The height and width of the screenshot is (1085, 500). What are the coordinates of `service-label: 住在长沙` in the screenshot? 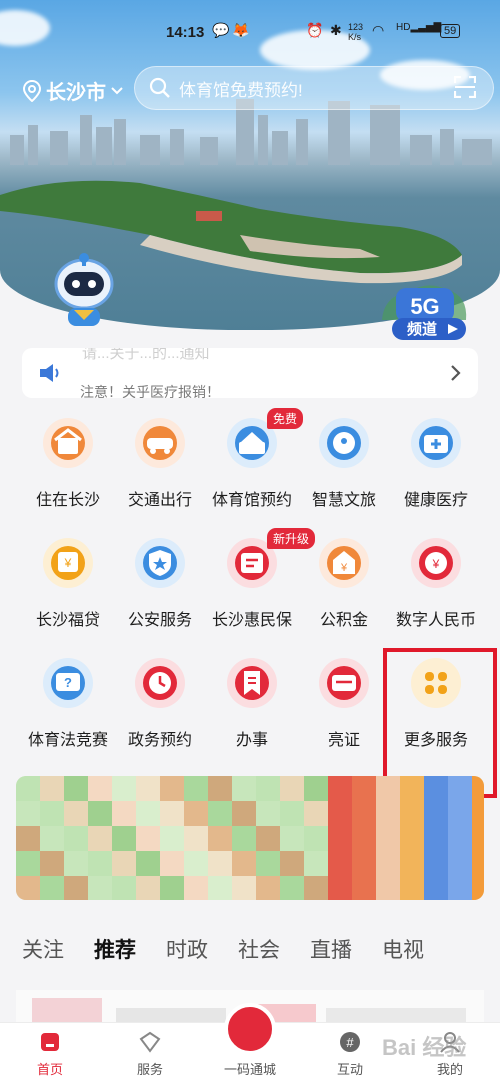 It's located at (67, 500).